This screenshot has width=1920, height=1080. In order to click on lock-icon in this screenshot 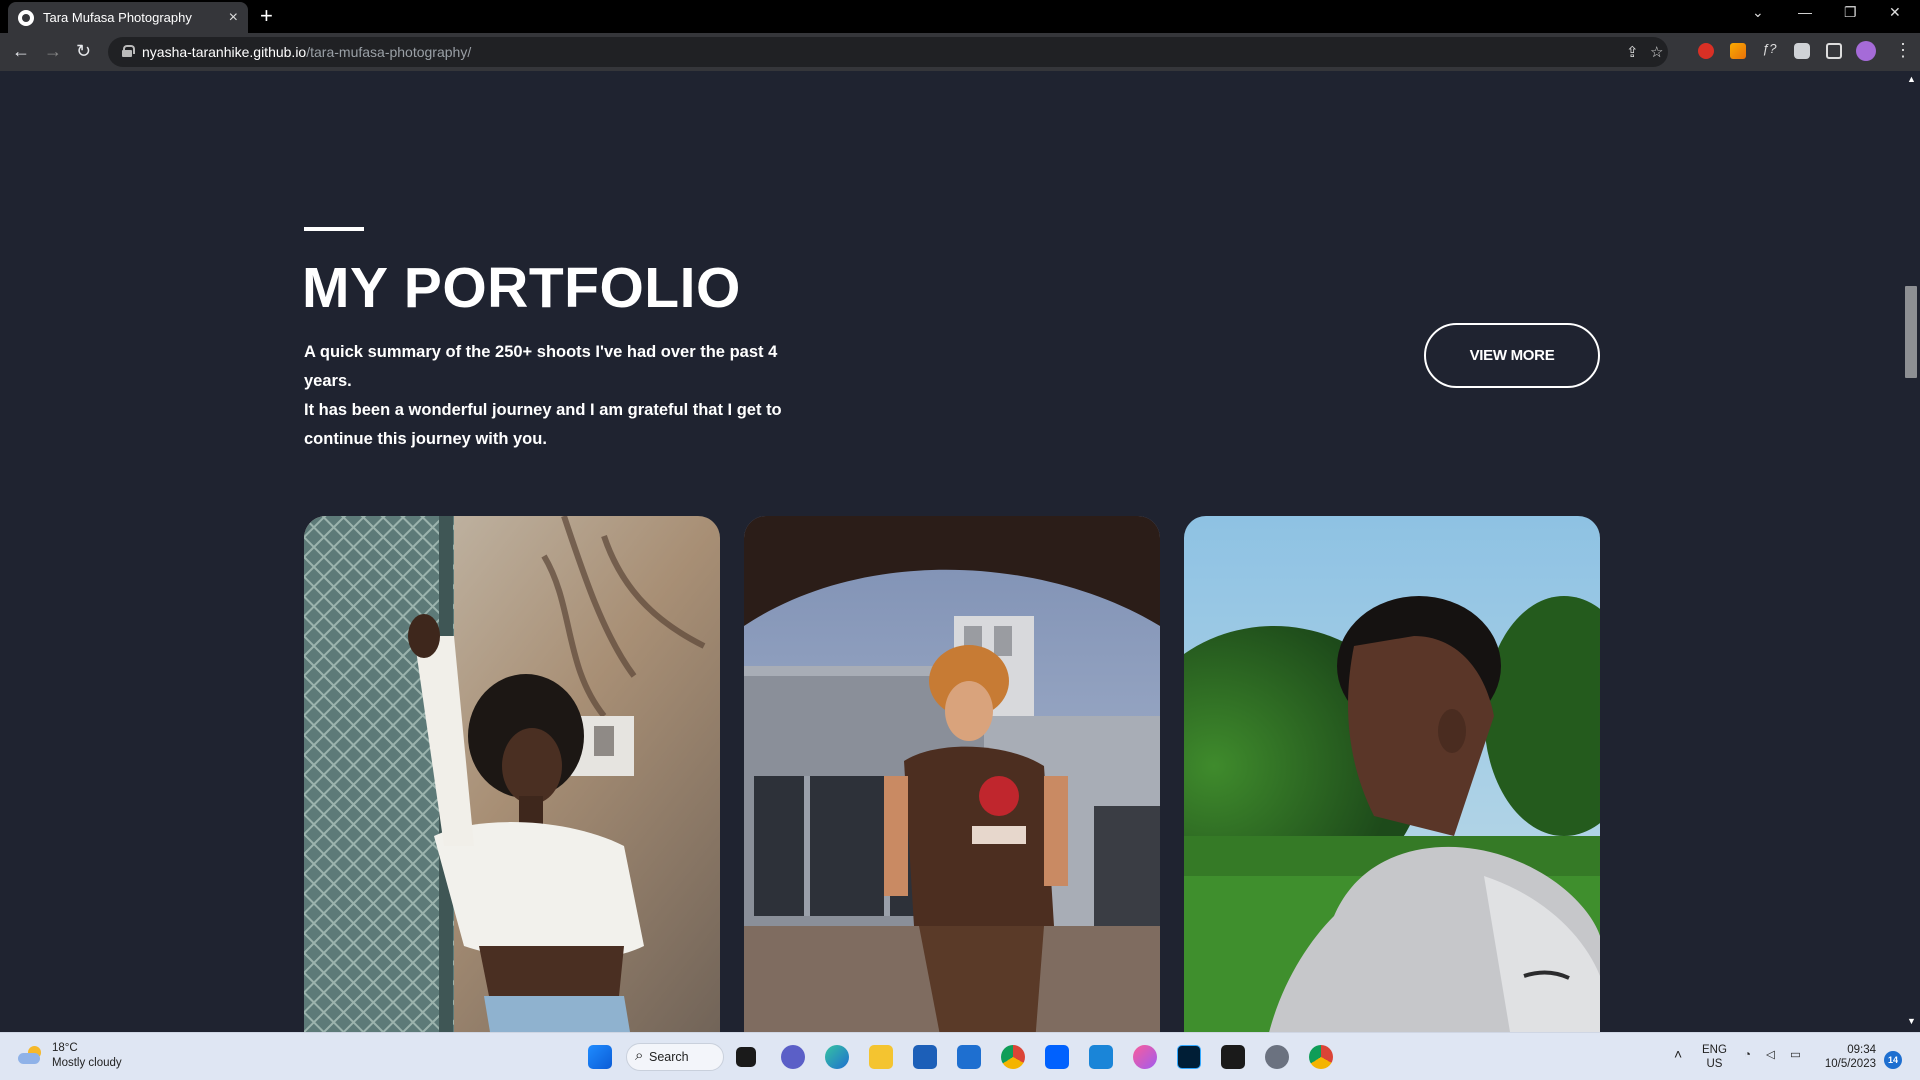, I will do `click(128, 51)`.